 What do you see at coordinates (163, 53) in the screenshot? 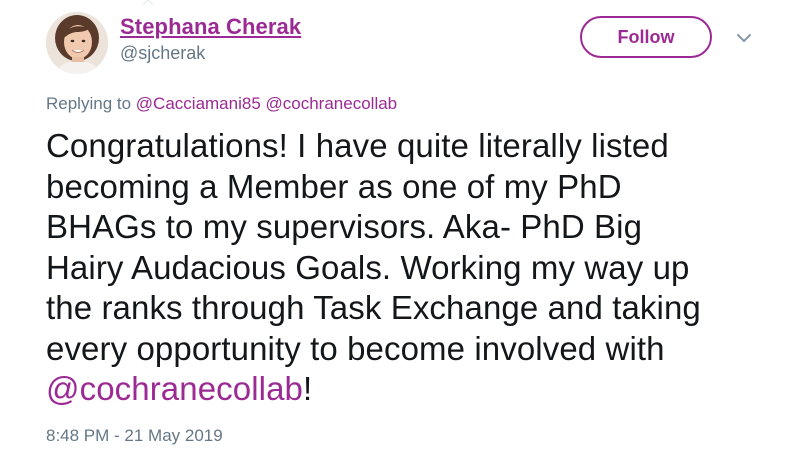
I see `user-handle: @sjcherak` at bounding box center [163, 53].